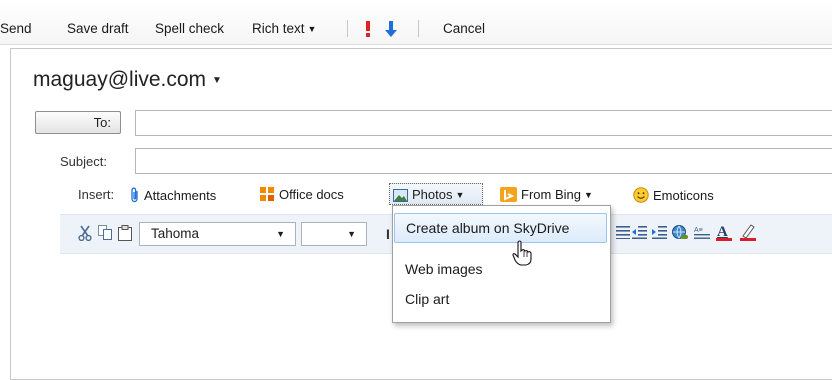 The width and height of the screenshot is (832, 380). Describe the element at coordinates (483, 123) in the screenshot. I see `to-field` at that location.